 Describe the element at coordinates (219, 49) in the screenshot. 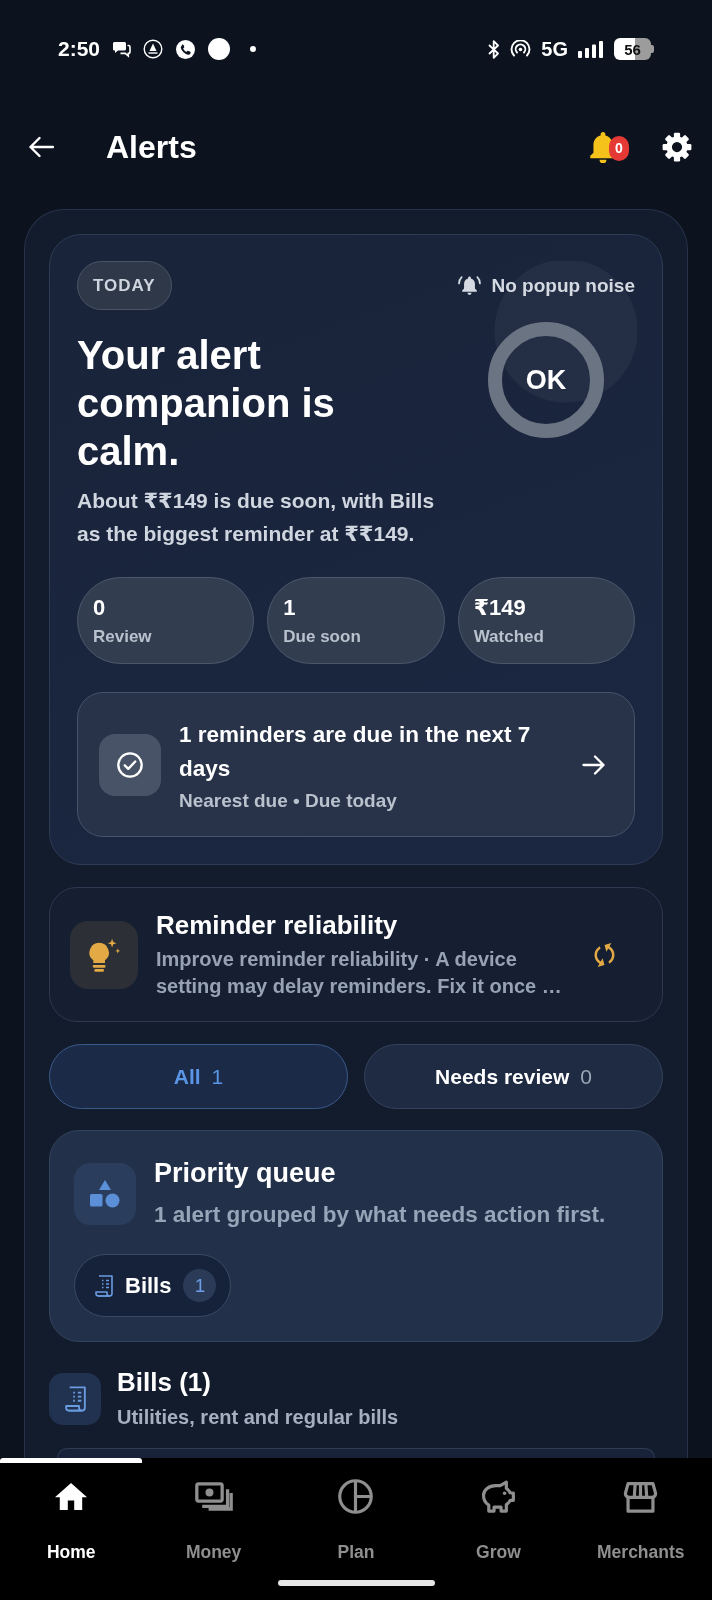

I see `circle-icon` at that location.